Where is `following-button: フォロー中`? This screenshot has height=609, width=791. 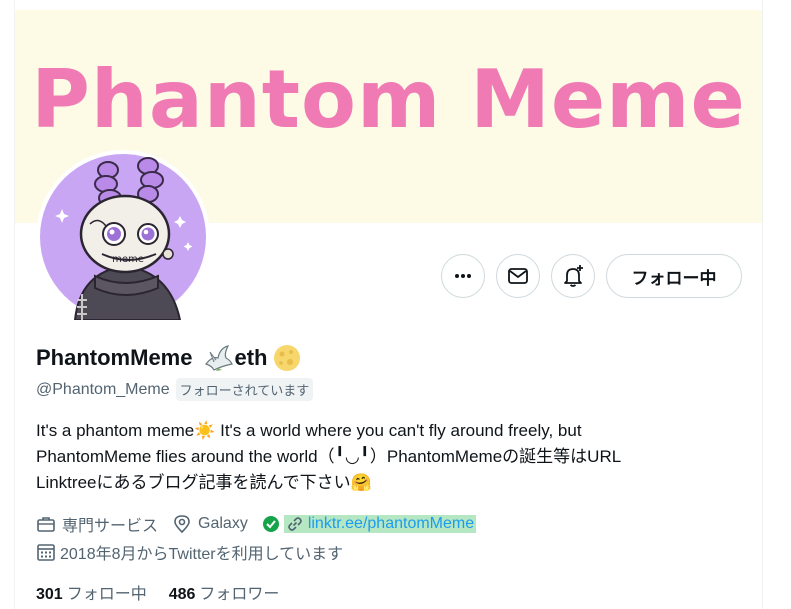
following-button: フォロー中 is located at coordinates (674, 276).